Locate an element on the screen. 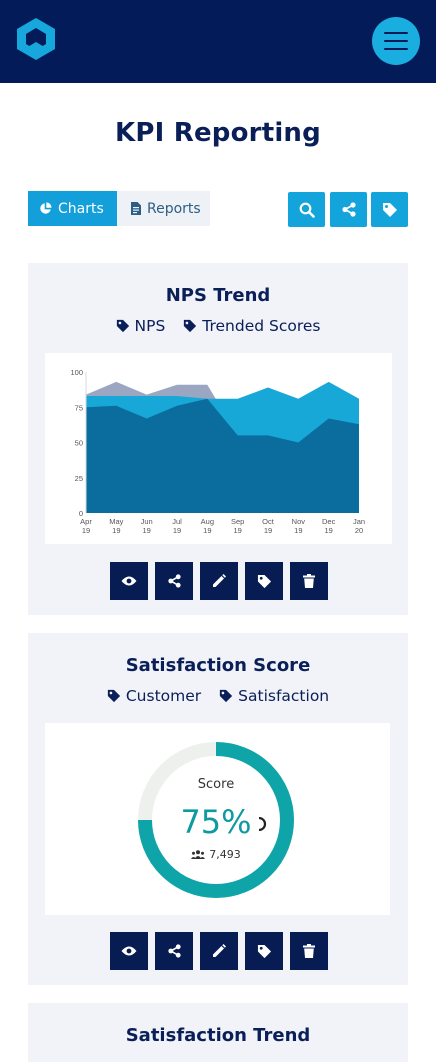  search-icon is located at coordinates (307, 210).